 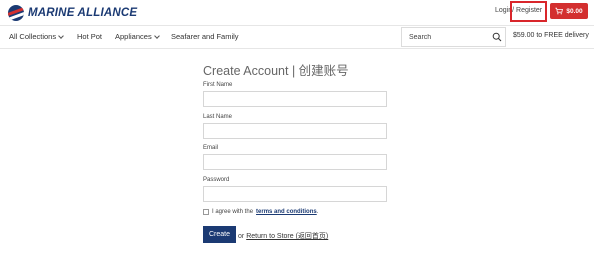 I want to click on agree-suffix: ., so click(x=317, y=212).